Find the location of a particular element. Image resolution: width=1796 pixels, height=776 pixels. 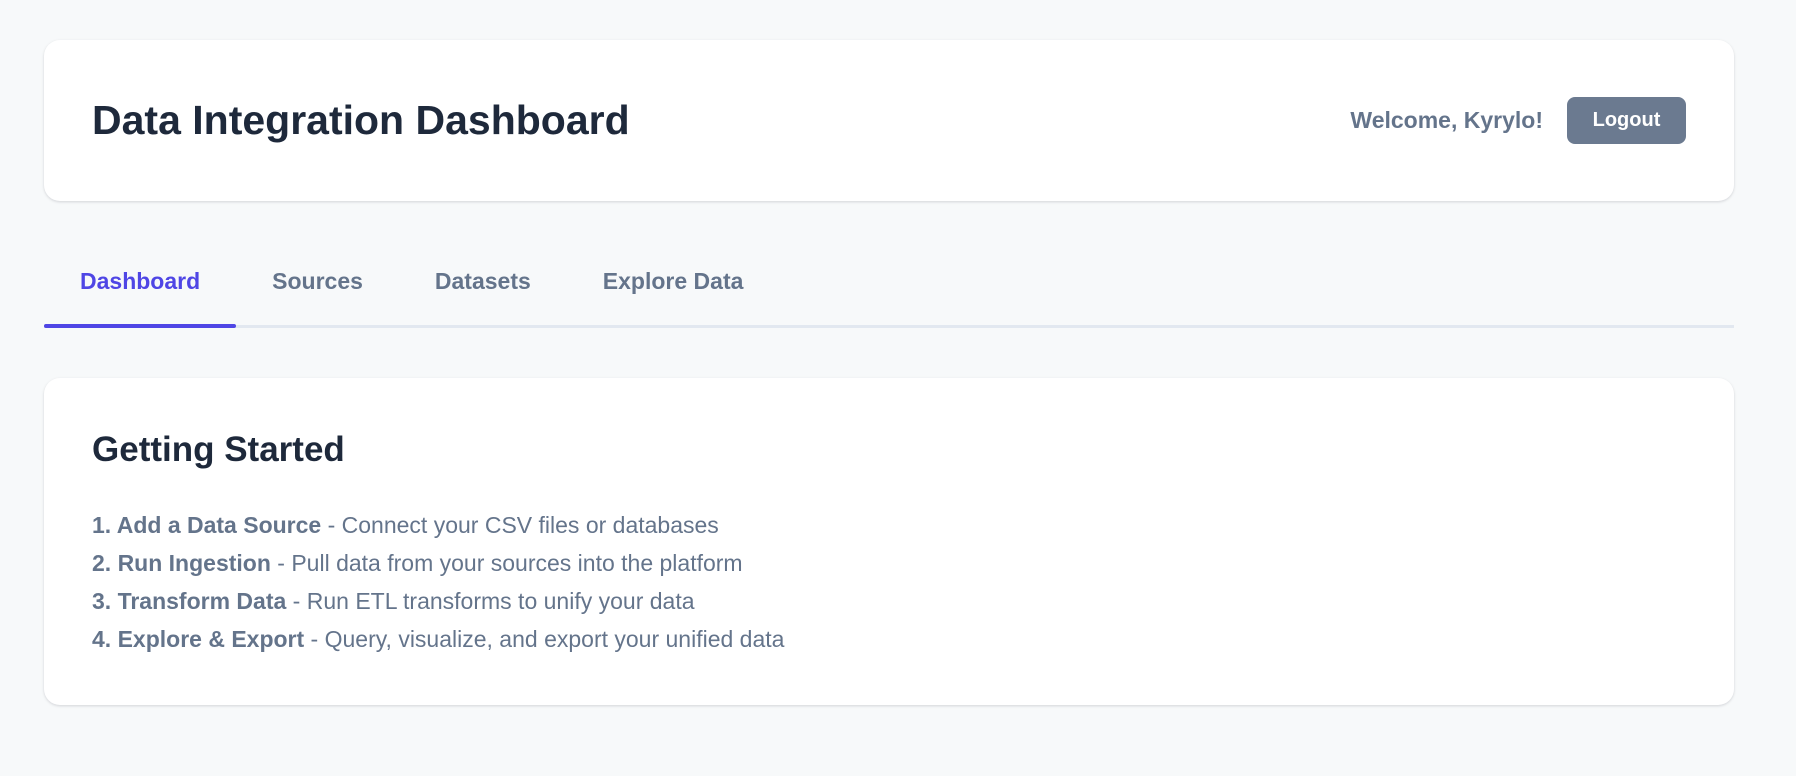

welcome-message: Welcome, Kyrylo! is located at coordinates (1446, 120).